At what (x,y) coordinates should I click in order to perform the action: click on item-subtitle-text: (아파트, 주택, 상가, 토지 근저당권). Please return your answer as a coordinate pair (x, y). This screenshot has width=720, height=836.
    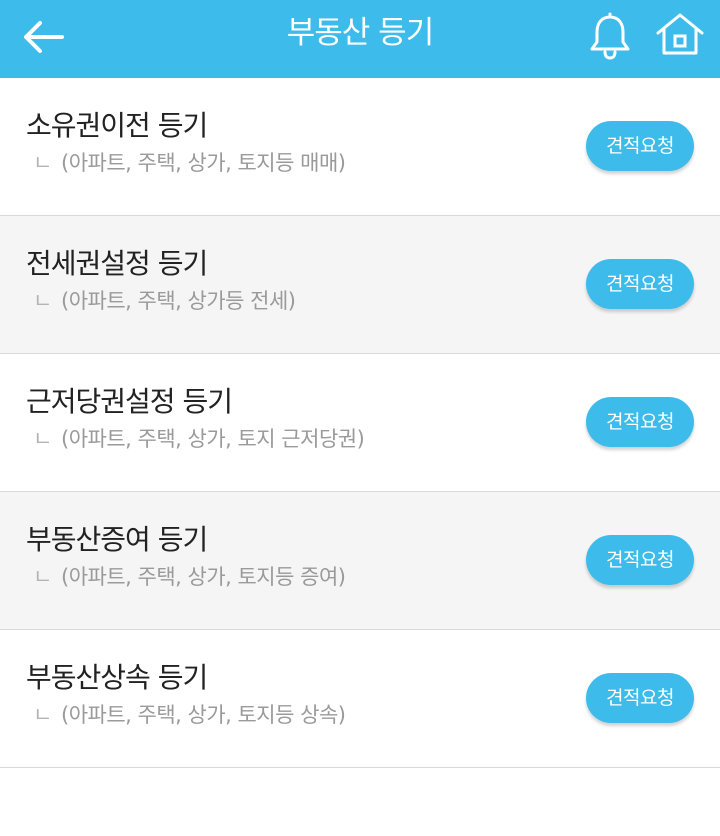
    Looking at the image, I should click on (213, 439).